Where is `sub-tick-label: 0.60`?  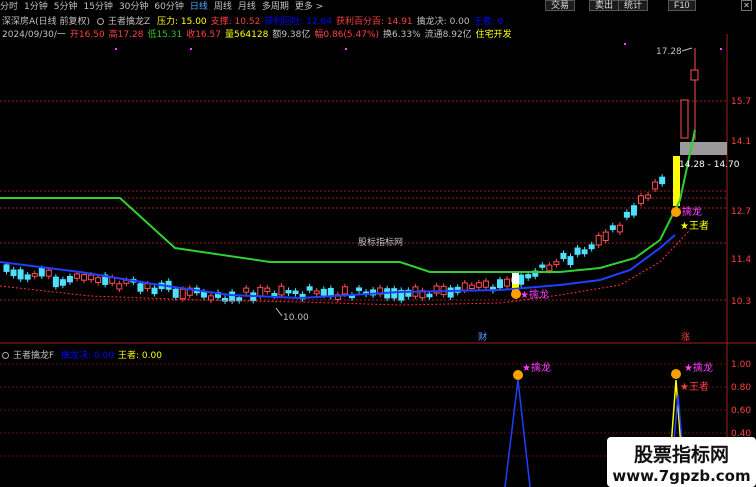
sub-tick-label: 0.60 is located at coordinates (741, 411).